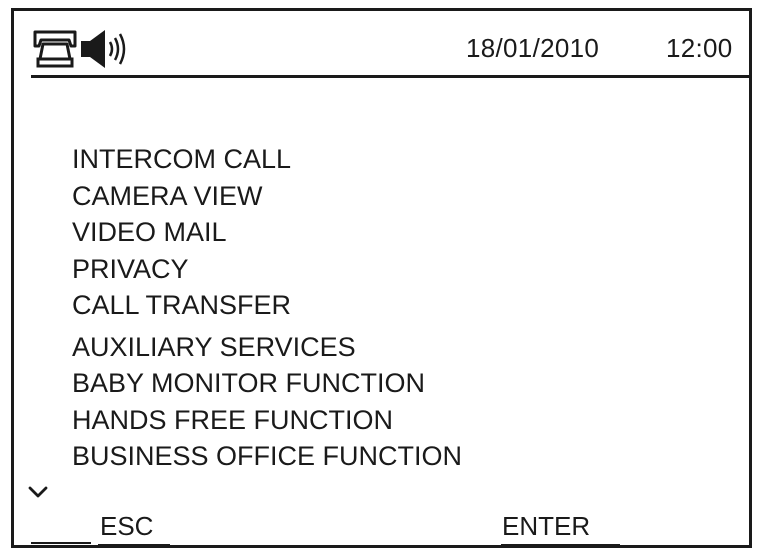 The height and width of the screenshot is (560, 768). Describe the element at coordinates (267, 347) in the screenshot. I see `menu-item-auxiliary-services: AUXILIARY SERVICES` at that location.